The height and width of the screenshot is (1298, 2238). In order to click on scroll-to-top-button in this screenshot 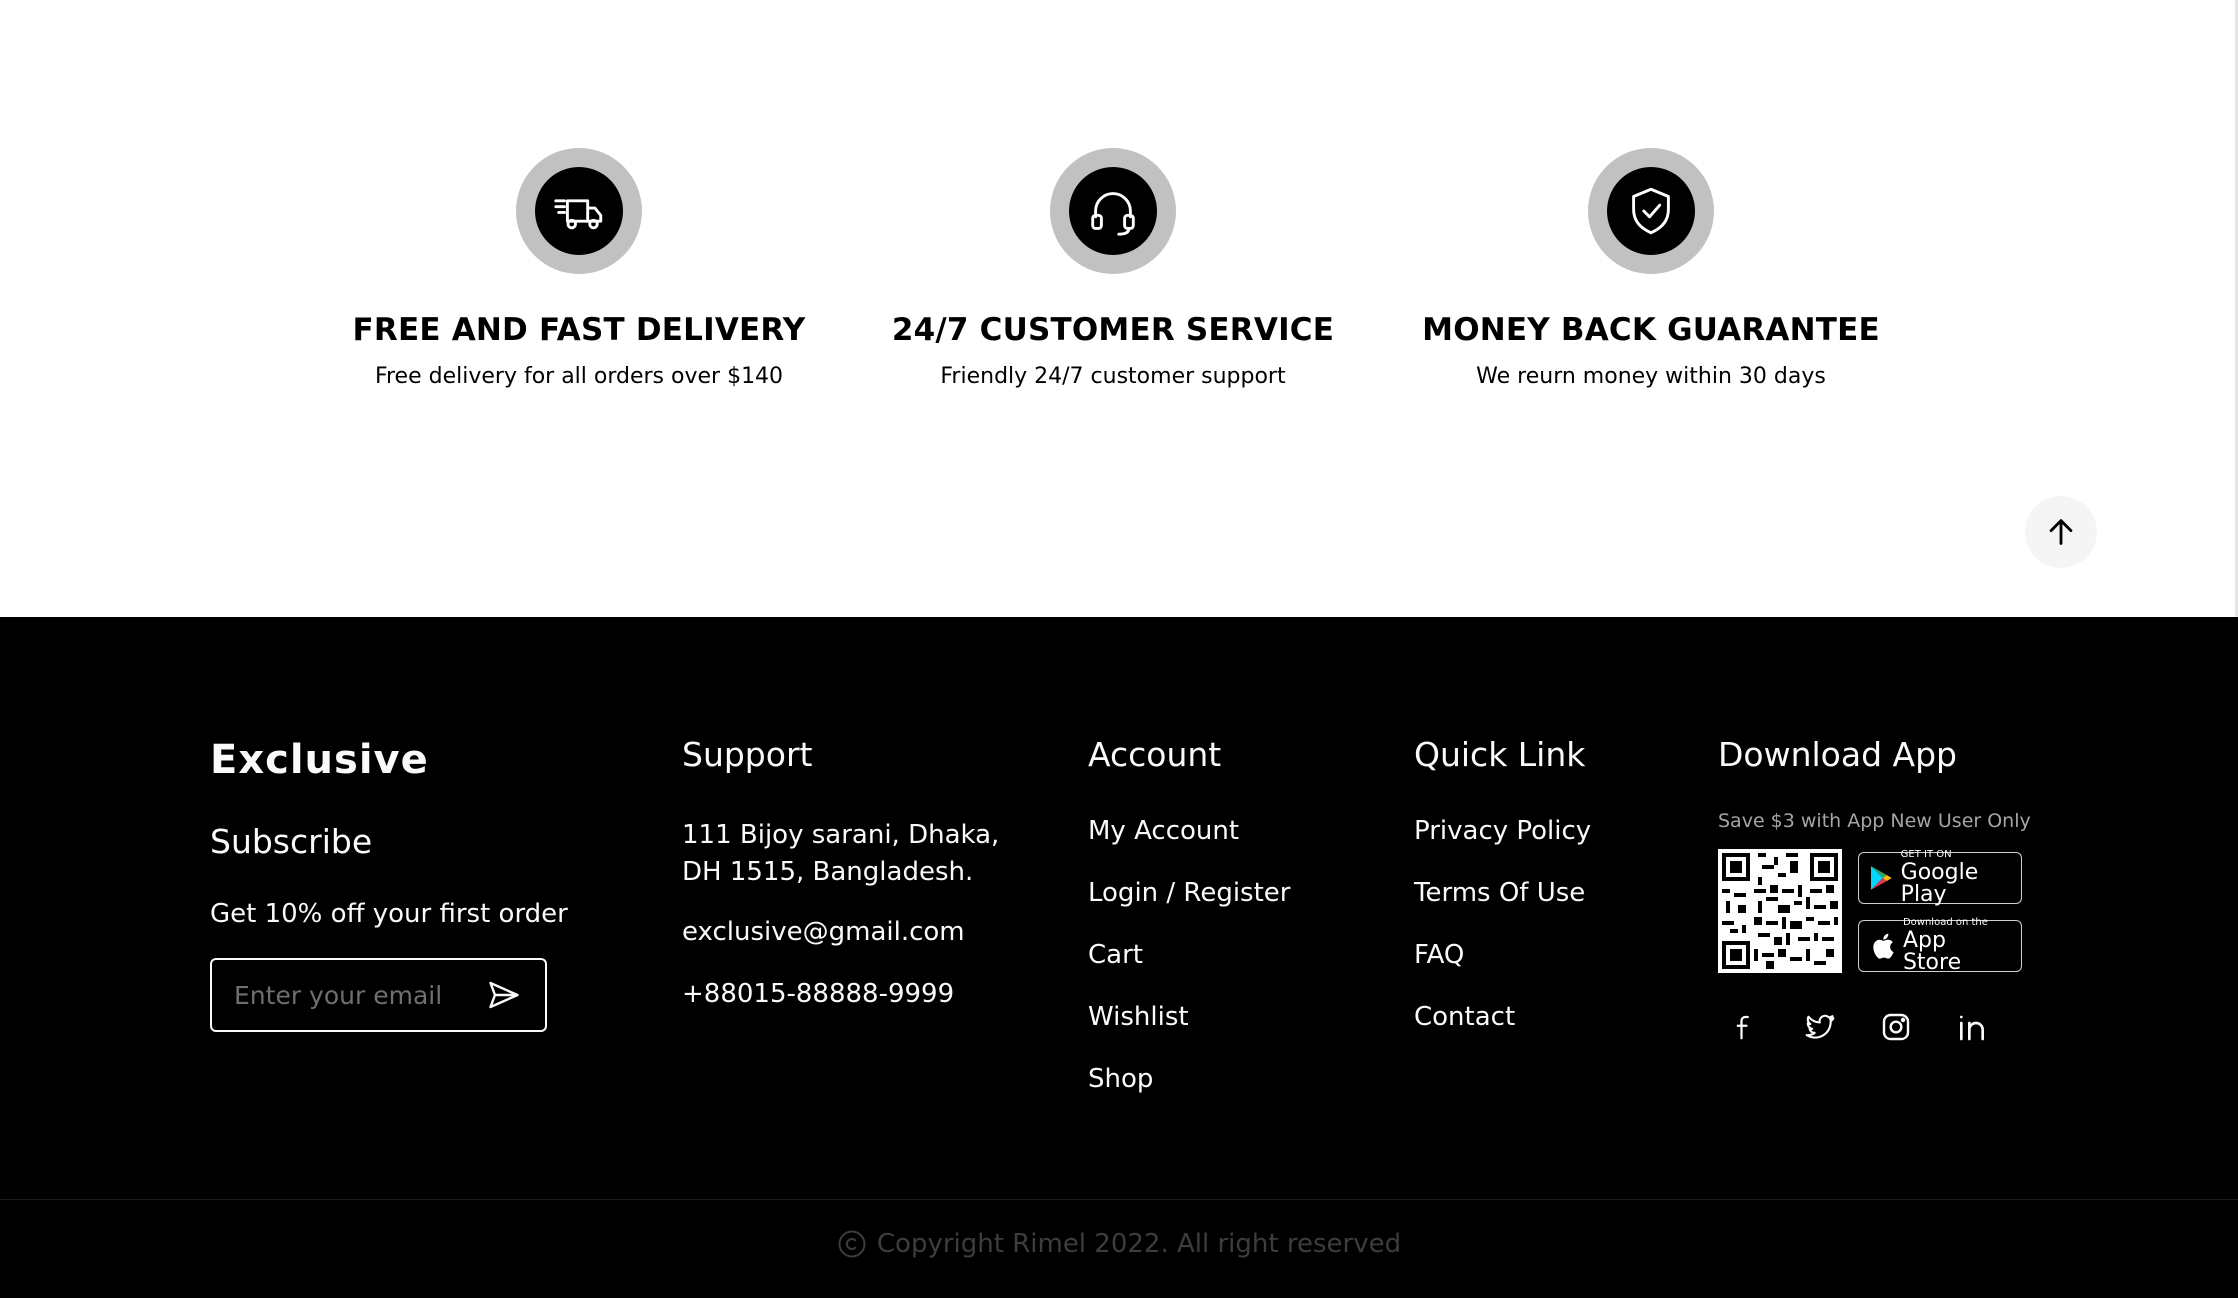, I will do `click(2061, 532)`.